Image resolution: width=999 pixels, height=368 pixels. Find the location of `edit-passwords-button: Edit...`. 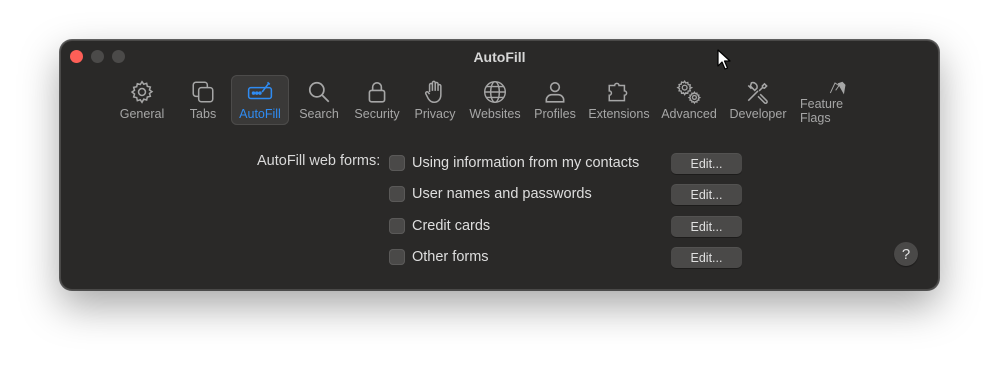

edit-passwords-button: Edit... is located at coordinates (706, 194).